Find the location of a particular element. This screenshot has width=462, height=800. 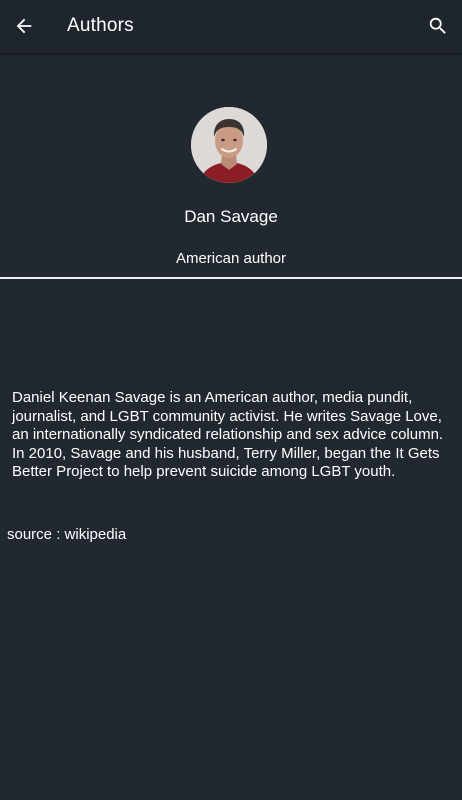

arrow-back-icon is located at coordinates (24, 26).